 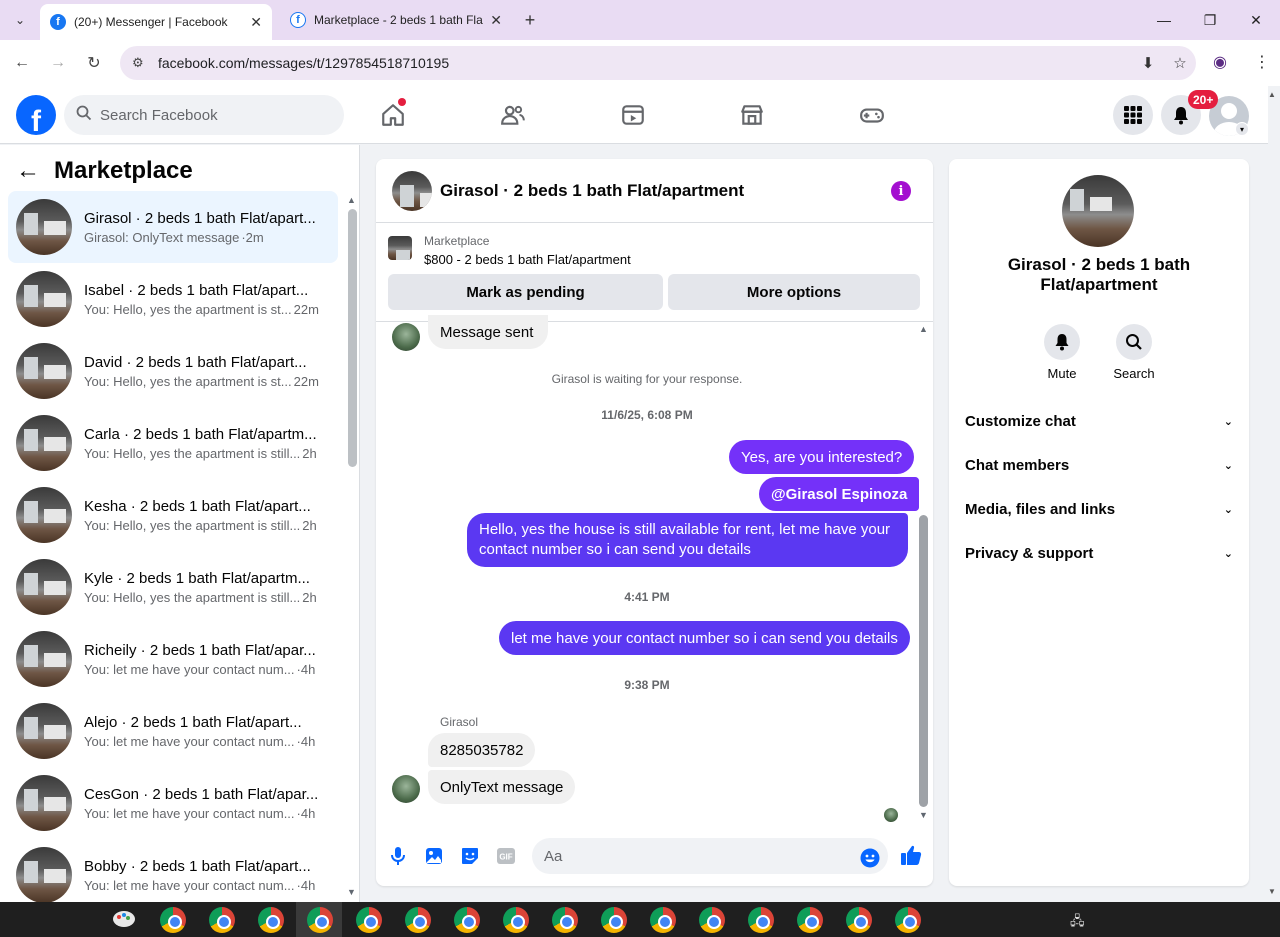 What do you see at coordinates (1210, 20) in the screenshot?
I see `restore-window-icon: ❐` at bounding box center [1210, 20].